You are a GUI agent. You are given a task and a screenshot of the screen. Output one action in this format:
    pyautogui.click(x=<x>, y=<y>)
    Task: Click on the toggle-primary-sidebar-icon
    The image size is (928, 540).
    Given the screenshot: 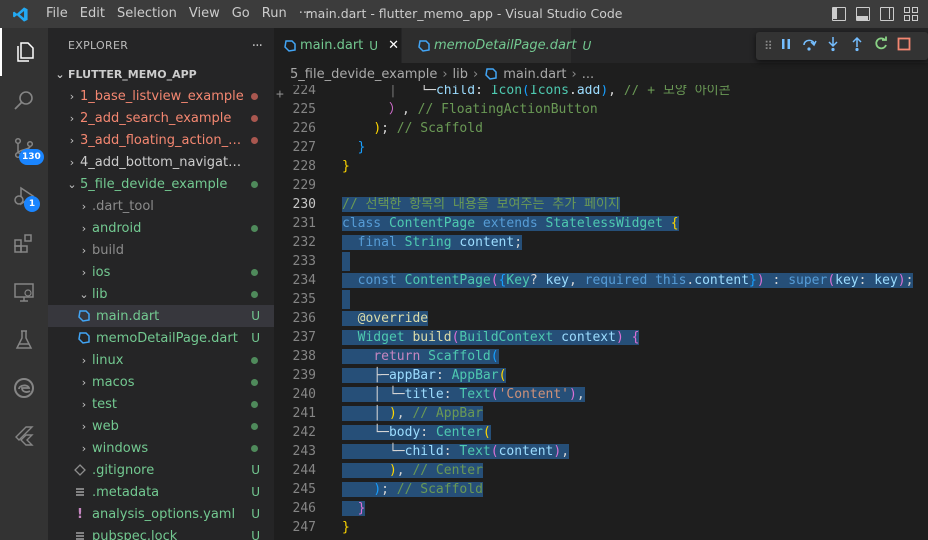 What is the action you would take?
    pyautogui.click(x=839, y=14)
    